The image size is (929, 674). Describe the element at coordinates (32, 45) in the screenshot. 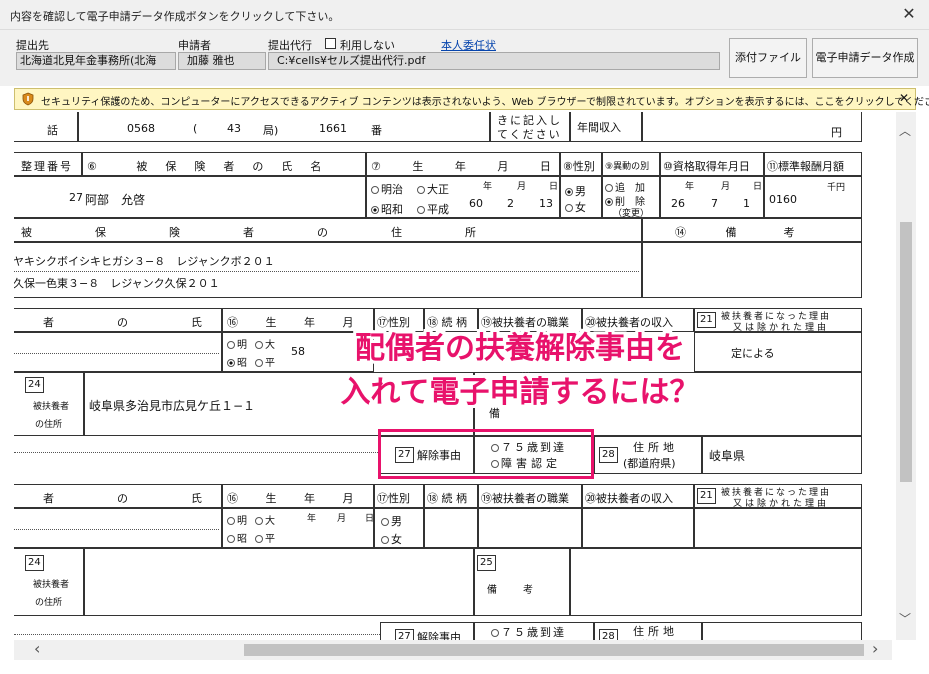

I see `submit-to-label: 提出先` at that location.